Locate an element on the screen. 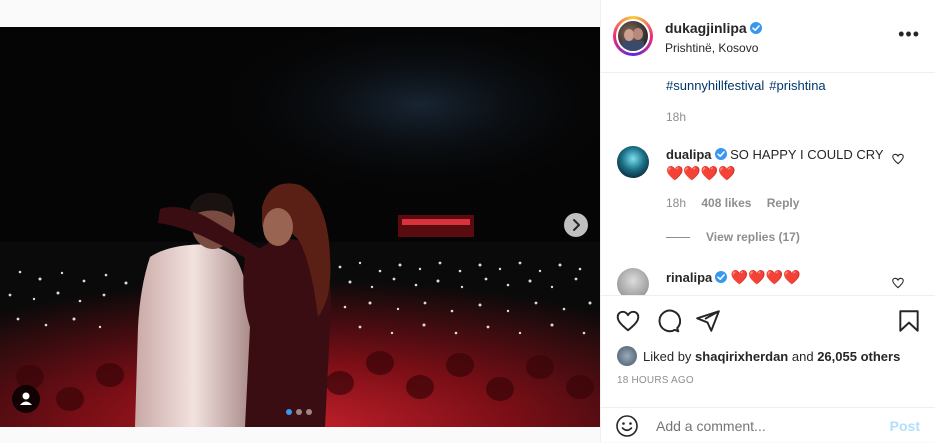 This screenshot has height=443, width=935. comment-meta: 18h 408 likes Reply is located at coordinates (738, 203).